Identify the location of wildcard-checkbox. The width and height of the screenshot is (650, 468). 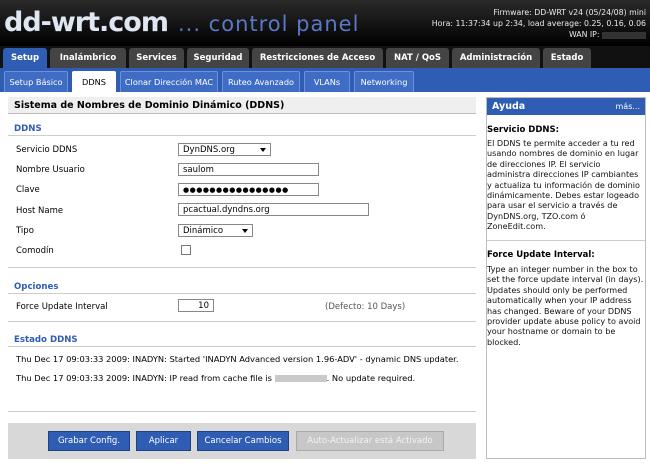
(186, 250).